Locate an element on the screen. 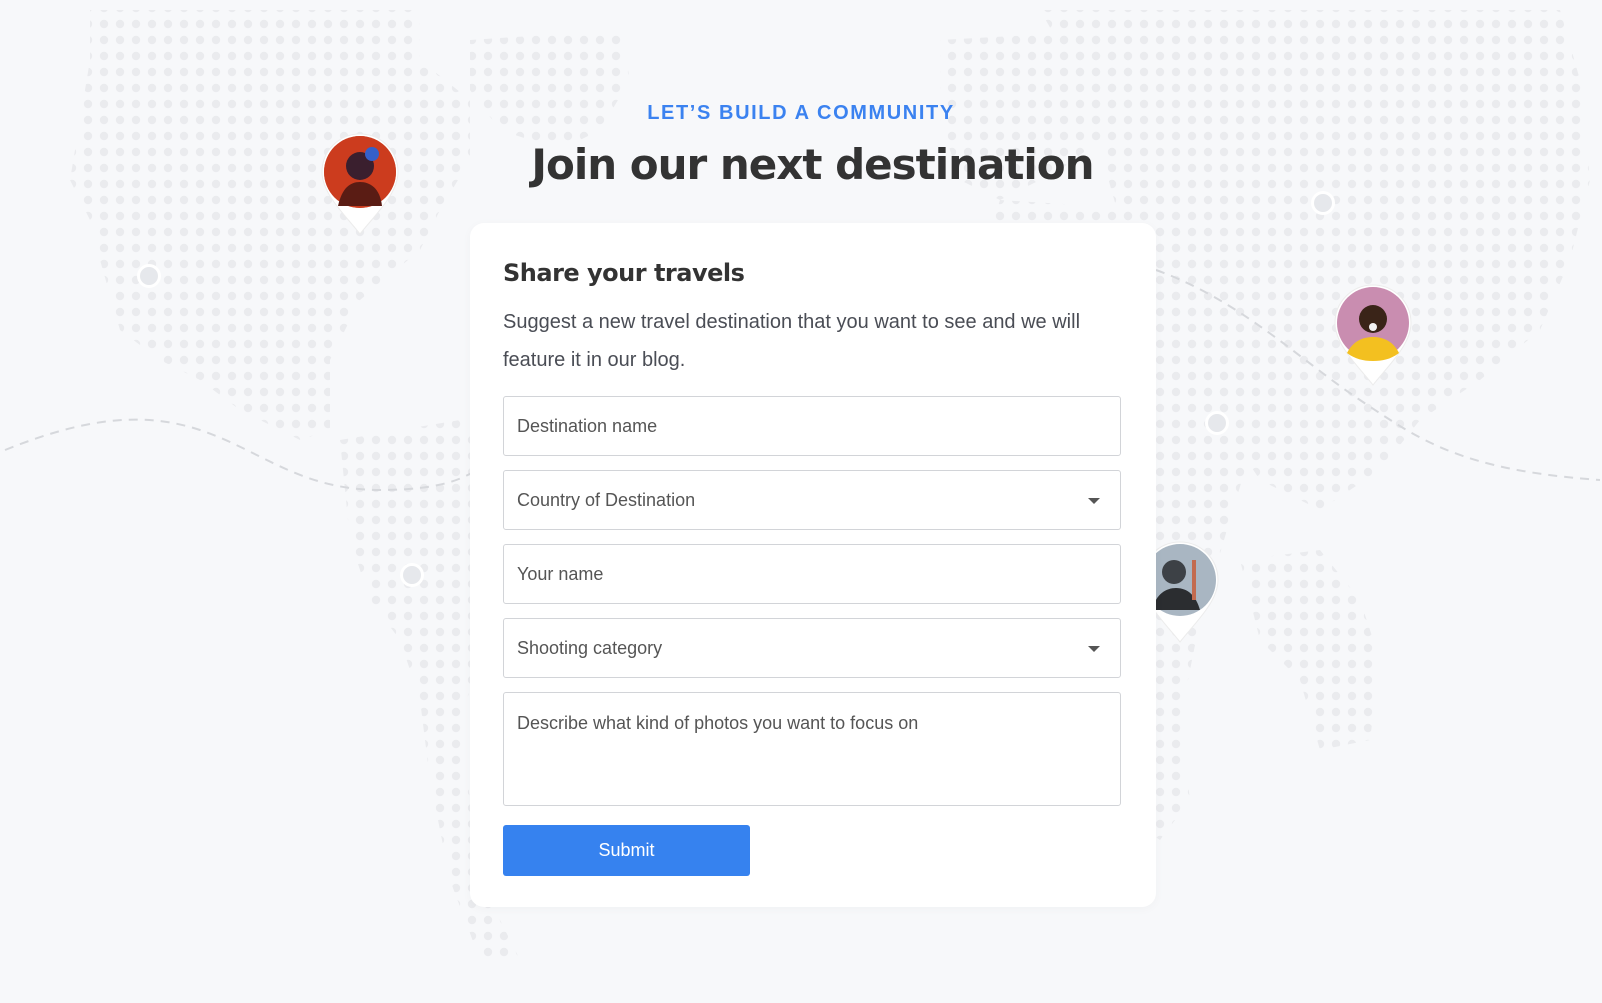  avatar-pin-right is located at coordinates (1373, 335).